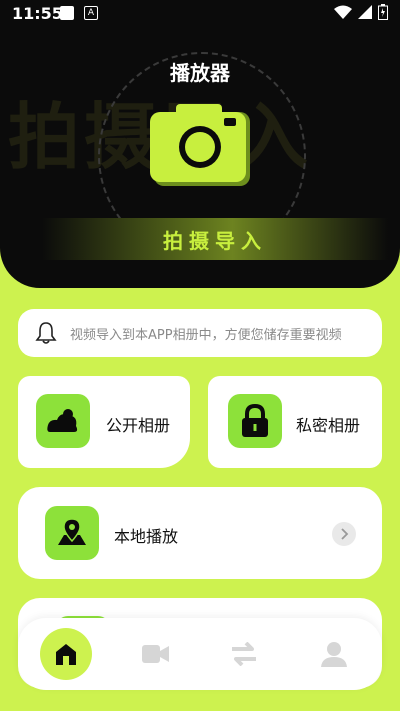 This screenshot has width=400, height=711. Describe the element at coordinates (383, 12) in the screenshot. I see `battery-icon` at that location.